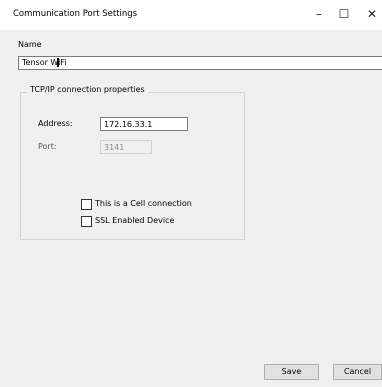 The height and width of the screenshot is (387, 382). Describe the element at coordinates (344, 14) in the screenshot. I see `maximize-icon: ☐` at that location.